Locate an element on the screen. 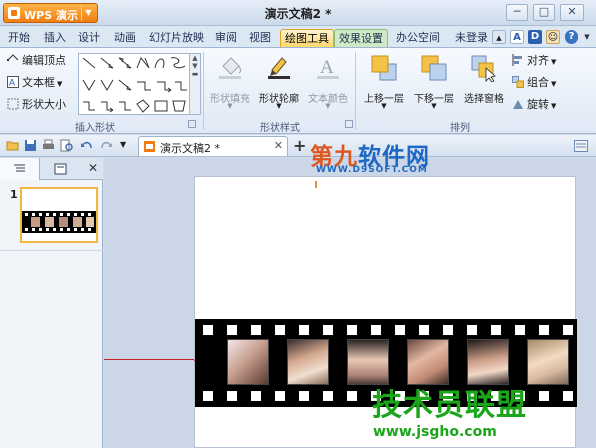  quick-access-toolbar: ▼ 演示文稿2 * ✕ + is located at coordinates (298, 146).